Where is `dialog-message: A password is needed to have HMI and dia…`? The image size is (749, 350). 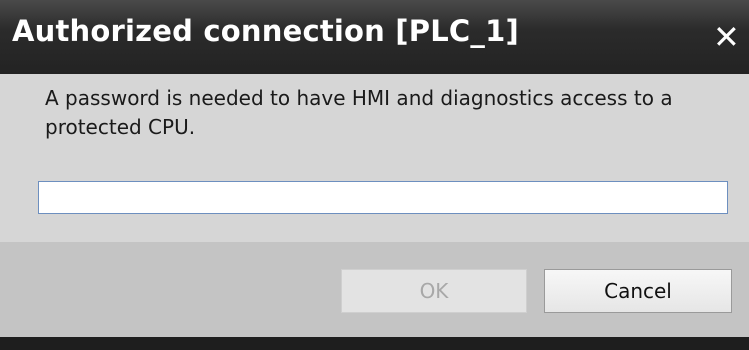 dialog-message: A password is needed to have HMI and dia… is located at coordinates (359, 112).